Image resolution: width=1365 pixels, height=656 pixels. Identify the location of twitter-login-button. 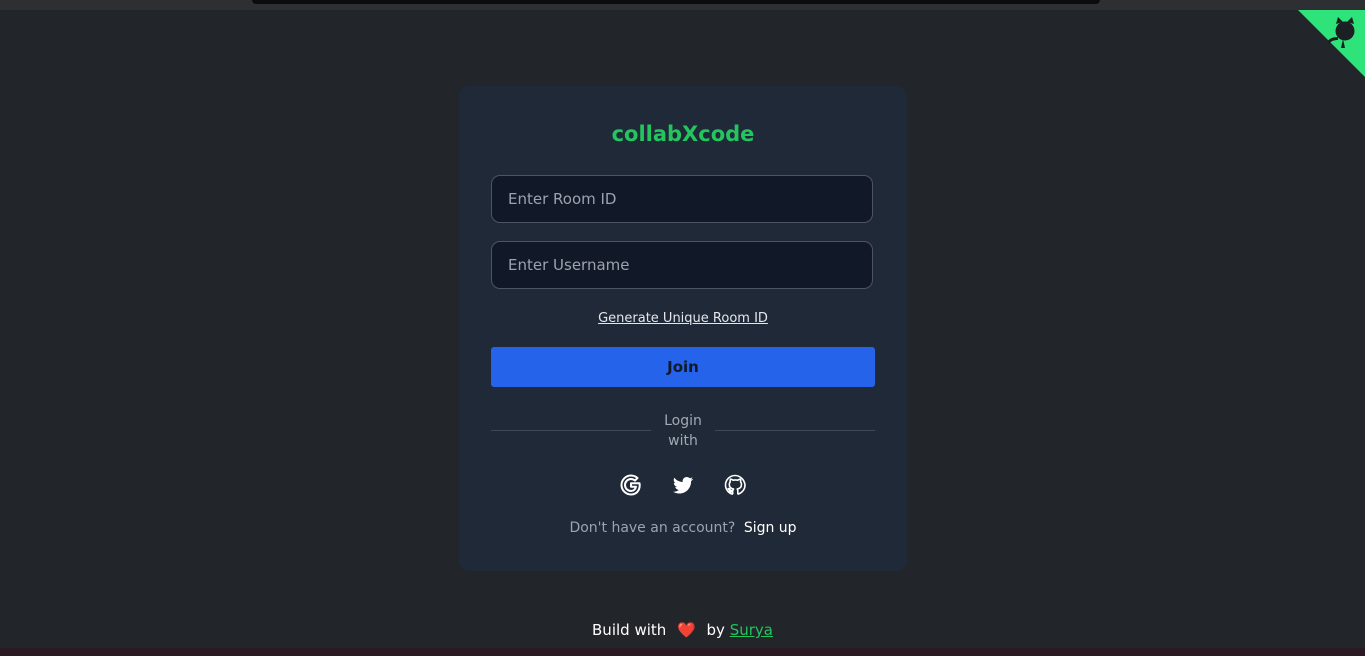
(683, 485).